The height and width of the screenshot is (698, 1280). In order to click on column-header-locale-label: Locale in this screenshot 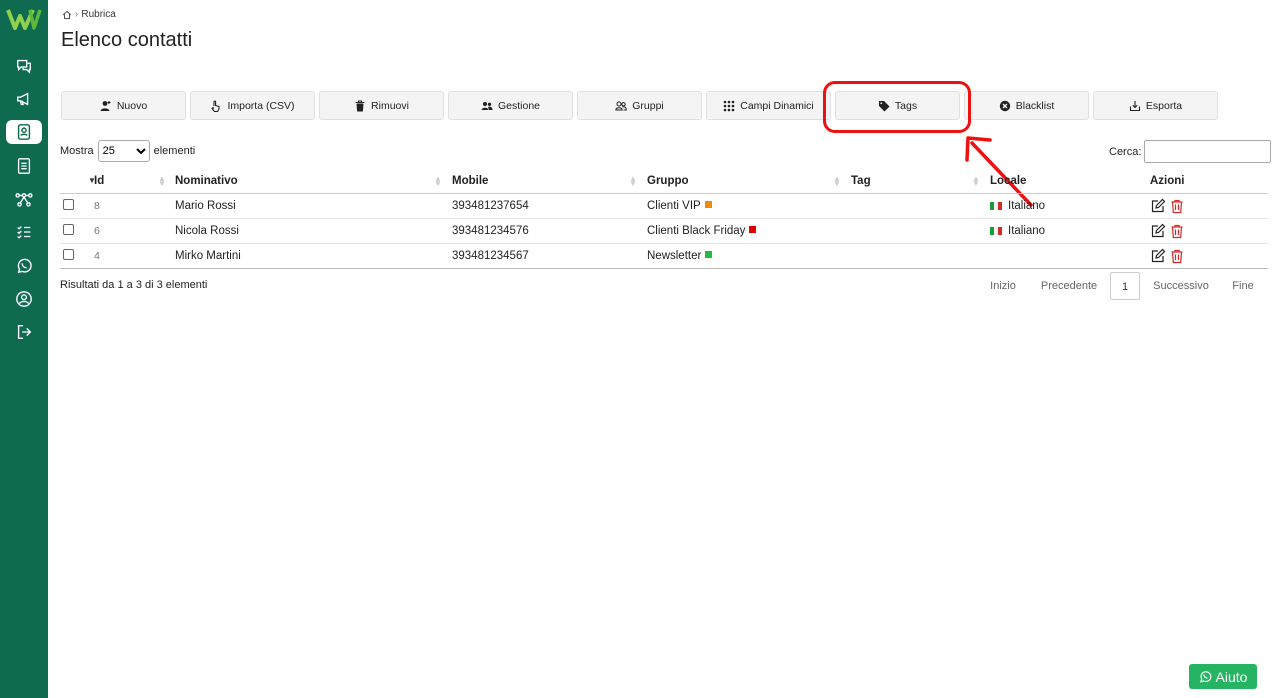, I will do `click(1008, 180)`.